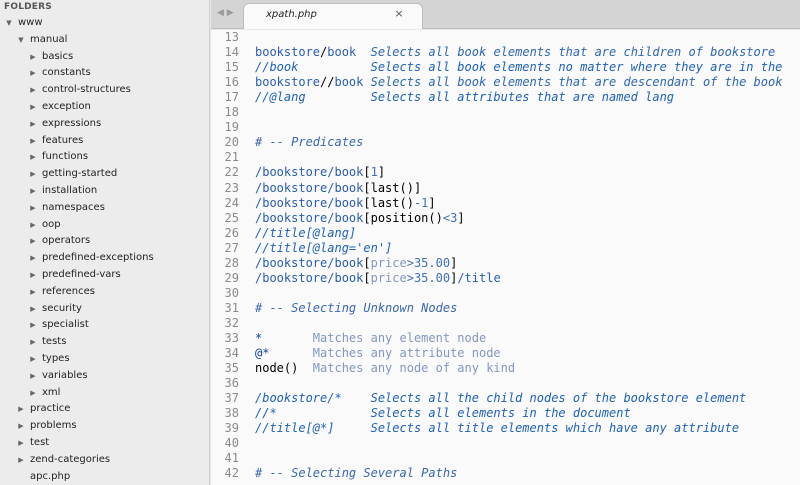 The width and height of the screenshot is (800, 485). I want to click on tree-item-label: security, so click(62, 308).